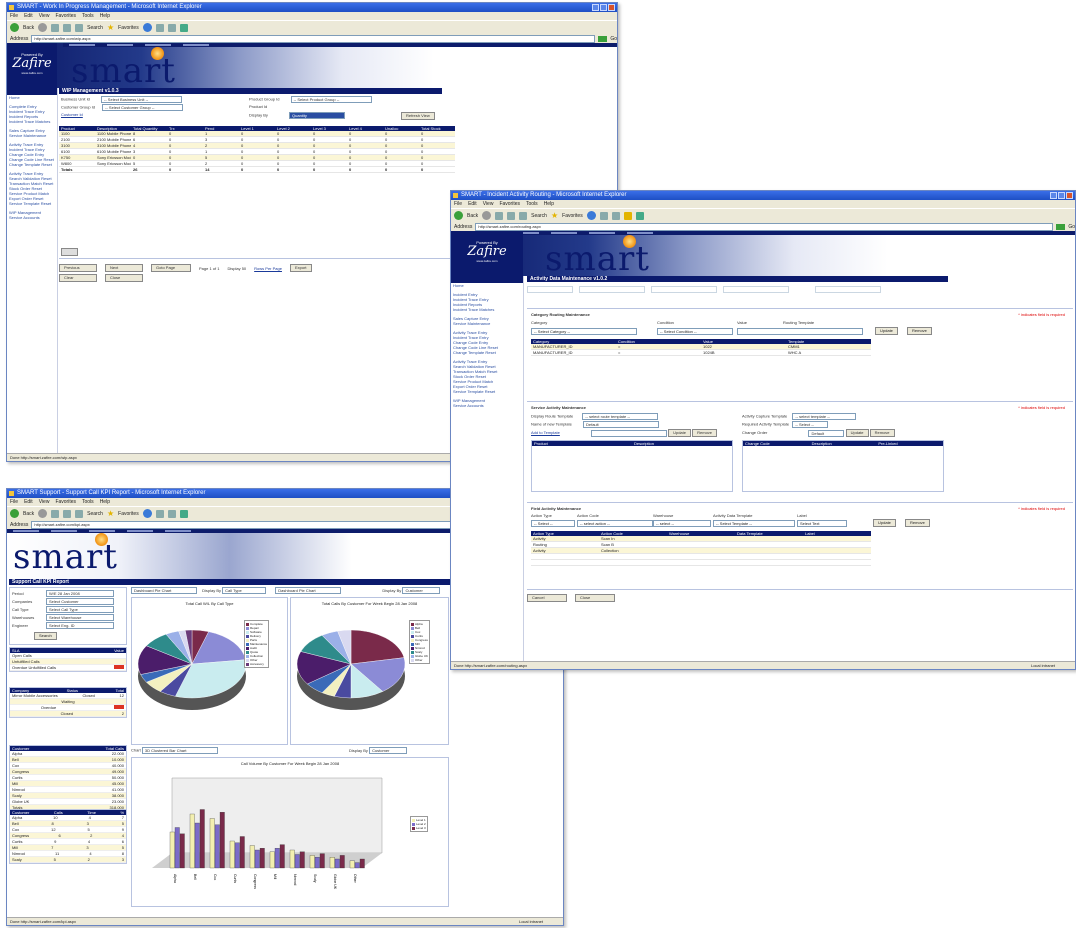  I want to click on go-button, so click(603, 38).